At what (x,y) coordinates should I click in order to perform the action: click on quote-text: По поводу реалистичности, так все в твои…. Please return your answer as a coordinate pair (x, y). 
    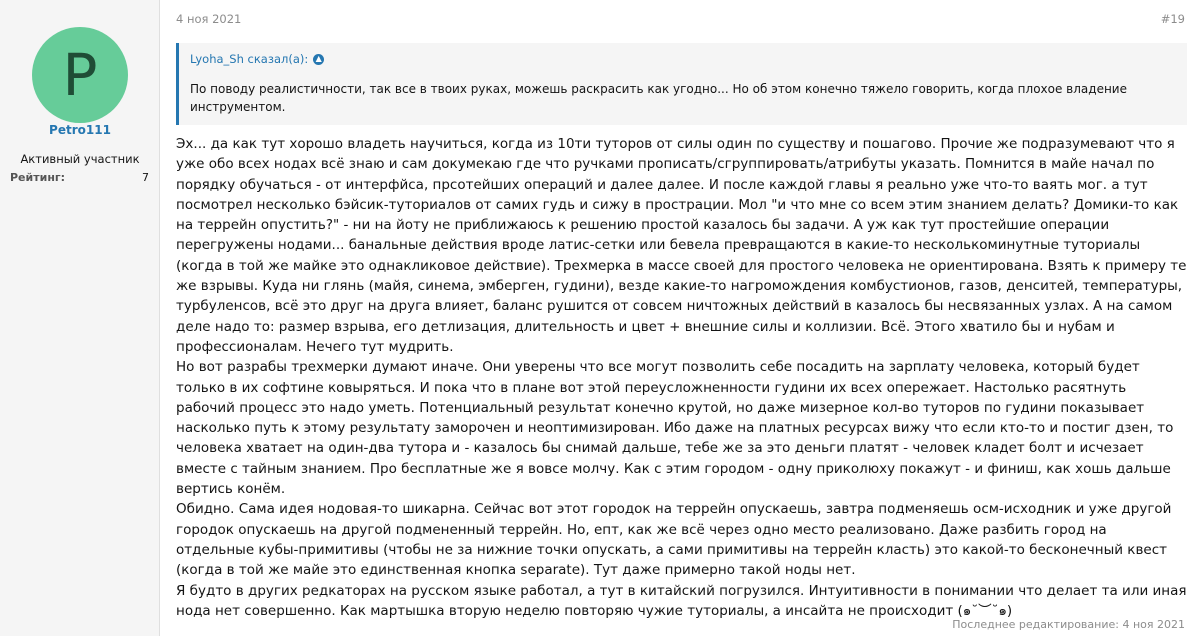
    Looking at the image, I should click on (658, 98).